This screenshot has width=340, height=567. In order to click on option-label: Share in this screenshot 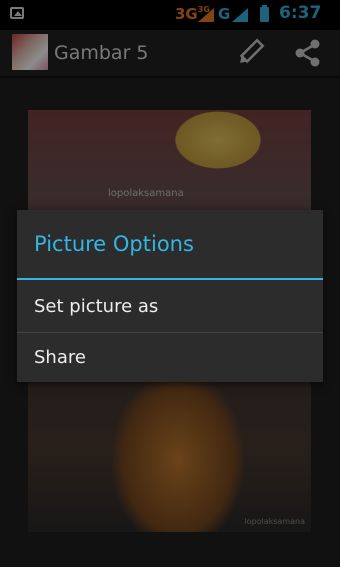, I will do `click(60, 357)`.